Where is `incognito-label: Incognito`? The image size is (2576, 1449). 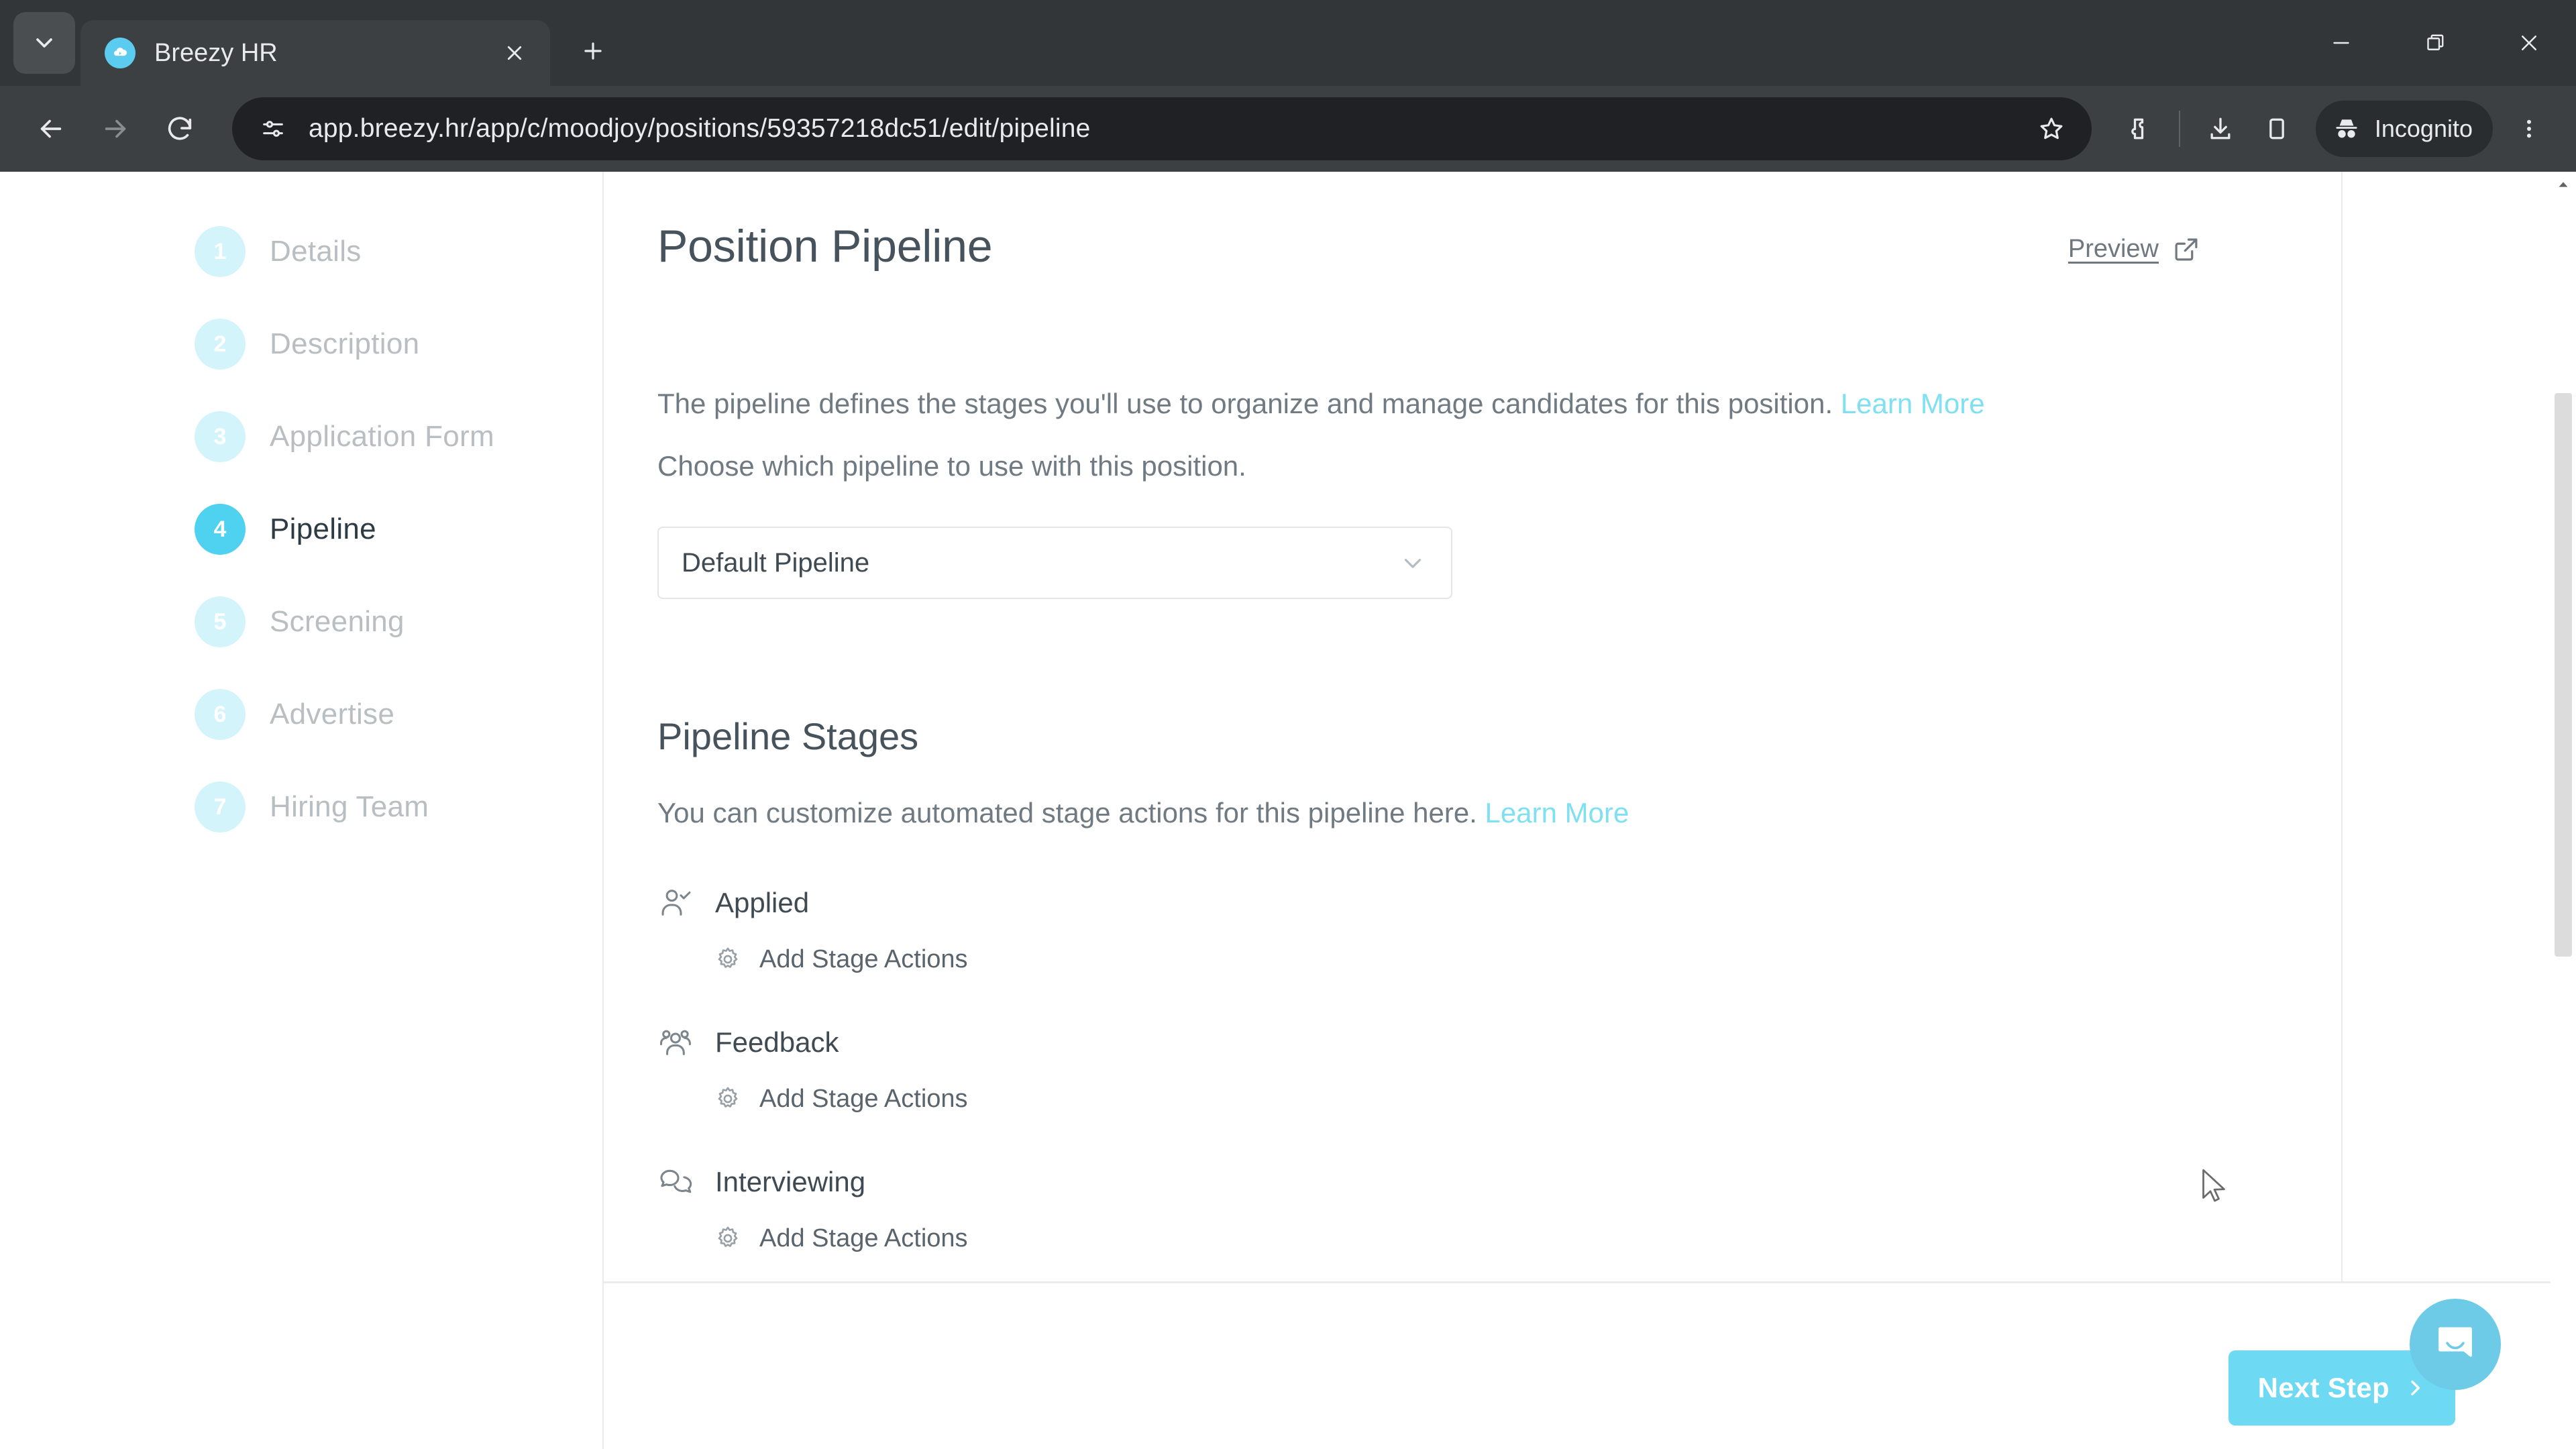
incognito-label: Incognito is located at coordinates (2423, 128).